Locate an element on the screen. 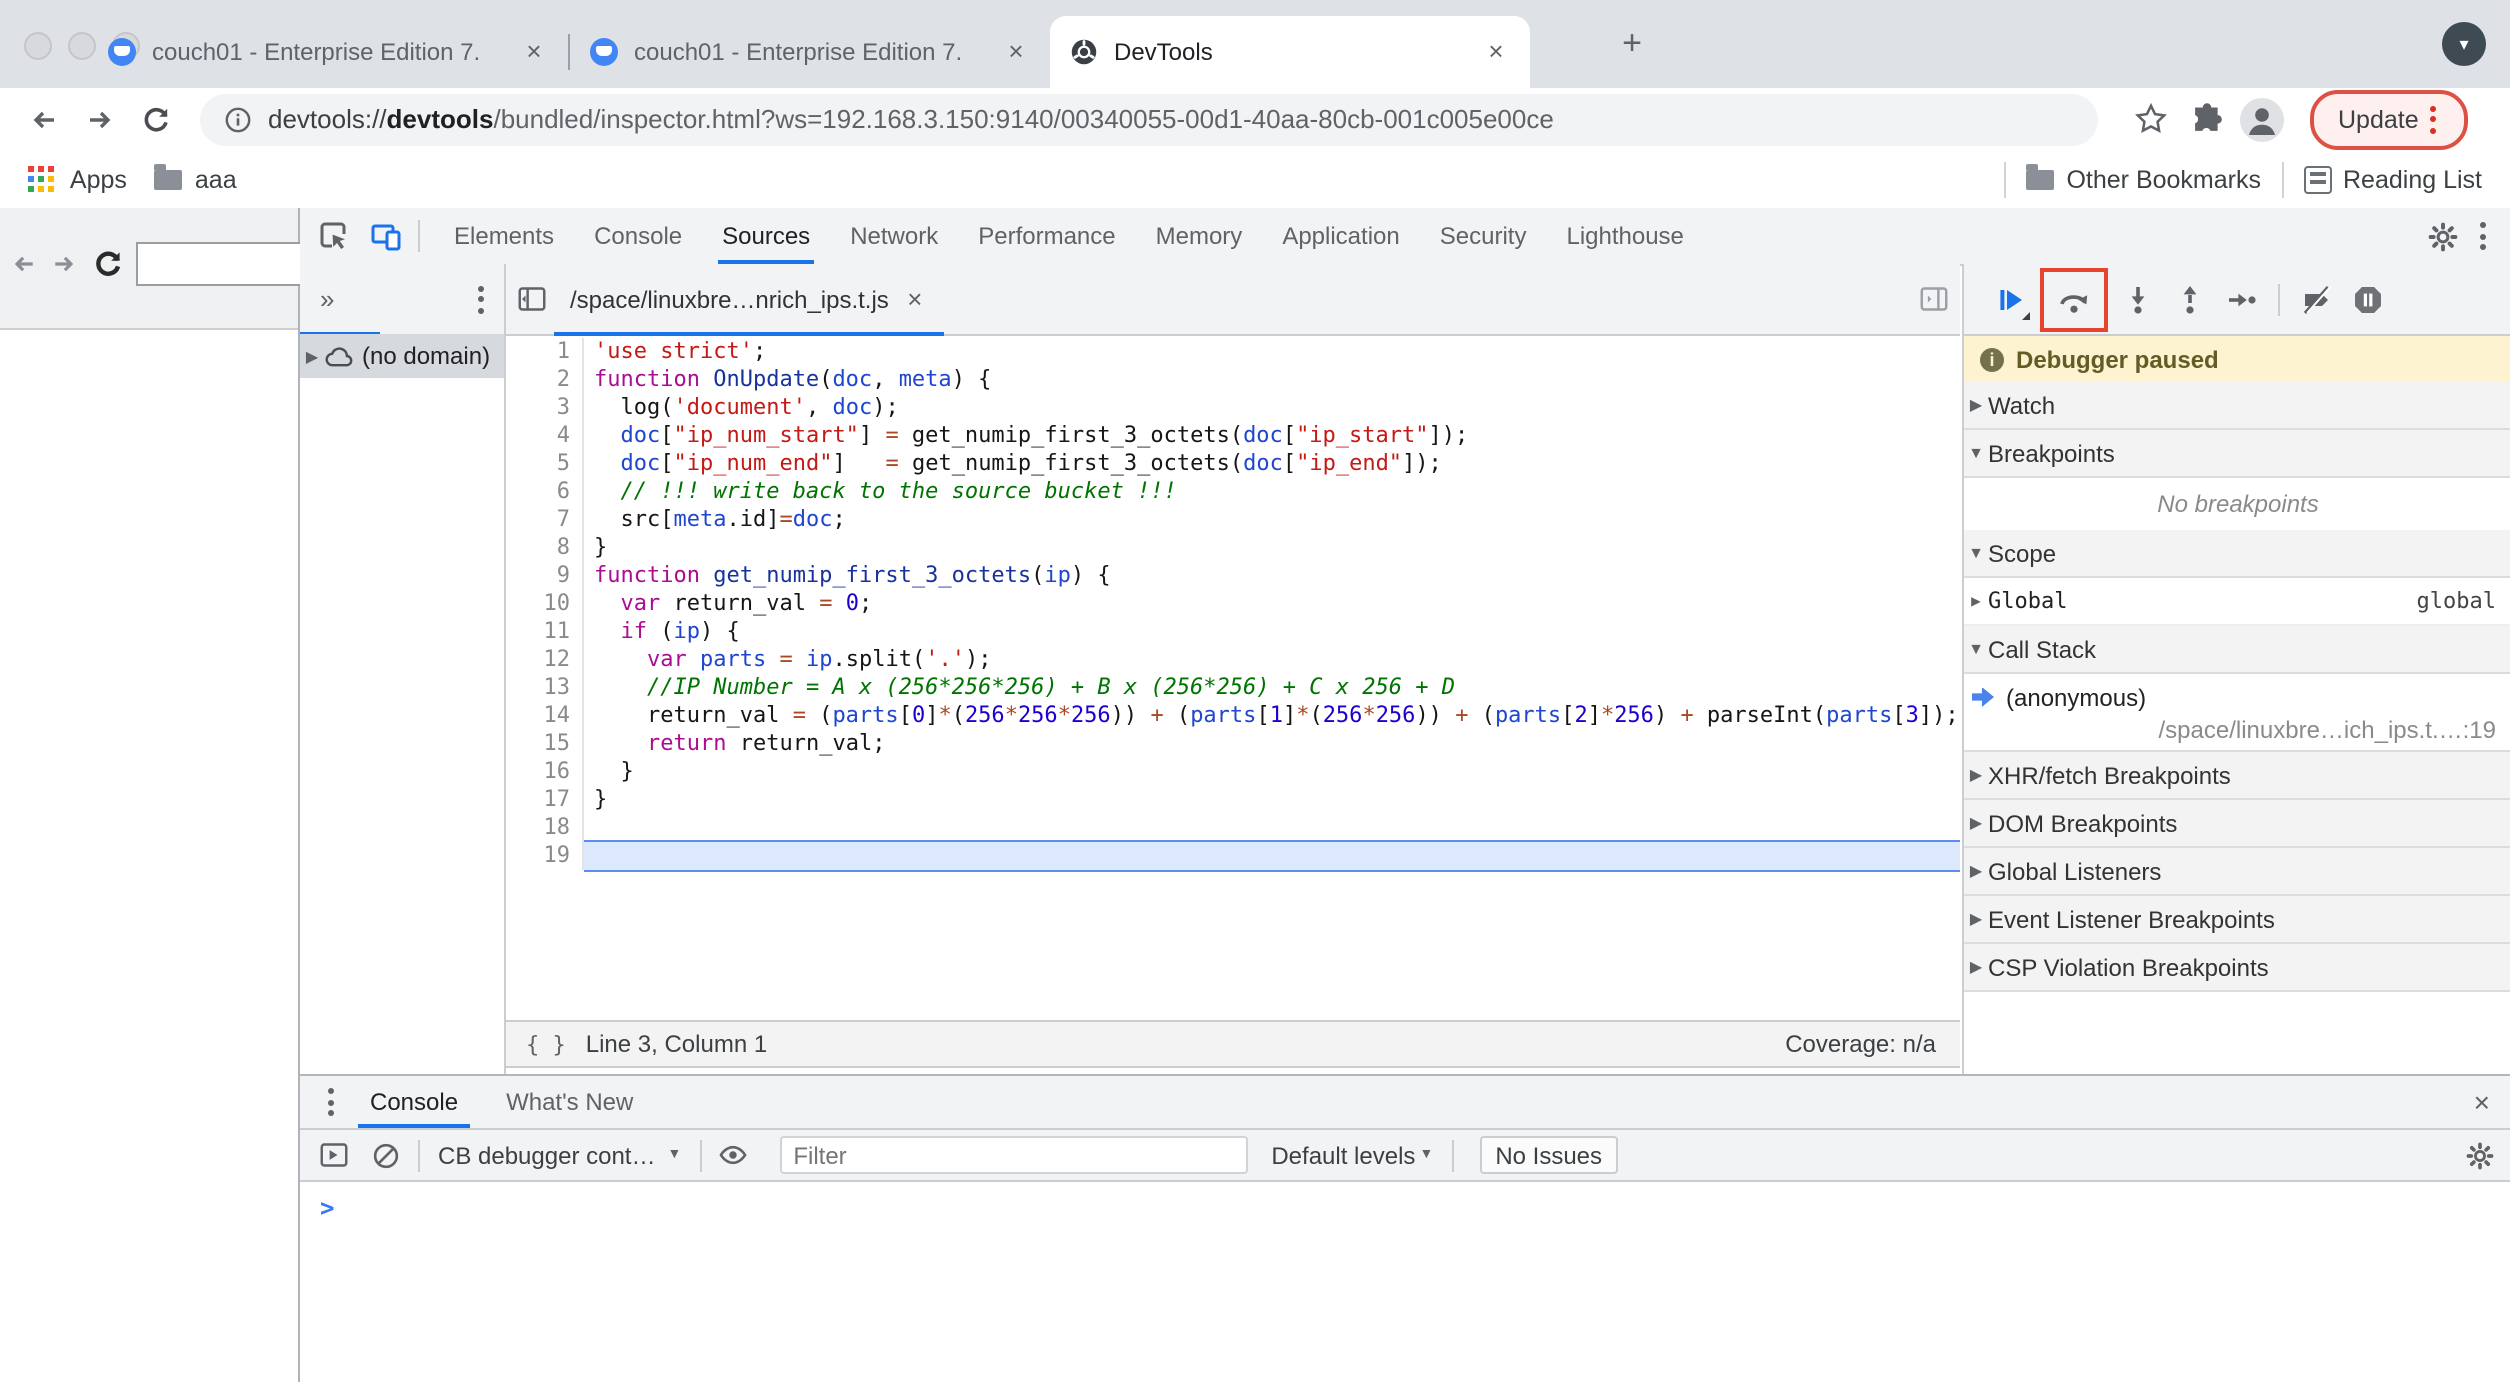 This screenshot has width=2510, height=1384. no-issues-button: No Issues is located at coordinates (1549, 1155).